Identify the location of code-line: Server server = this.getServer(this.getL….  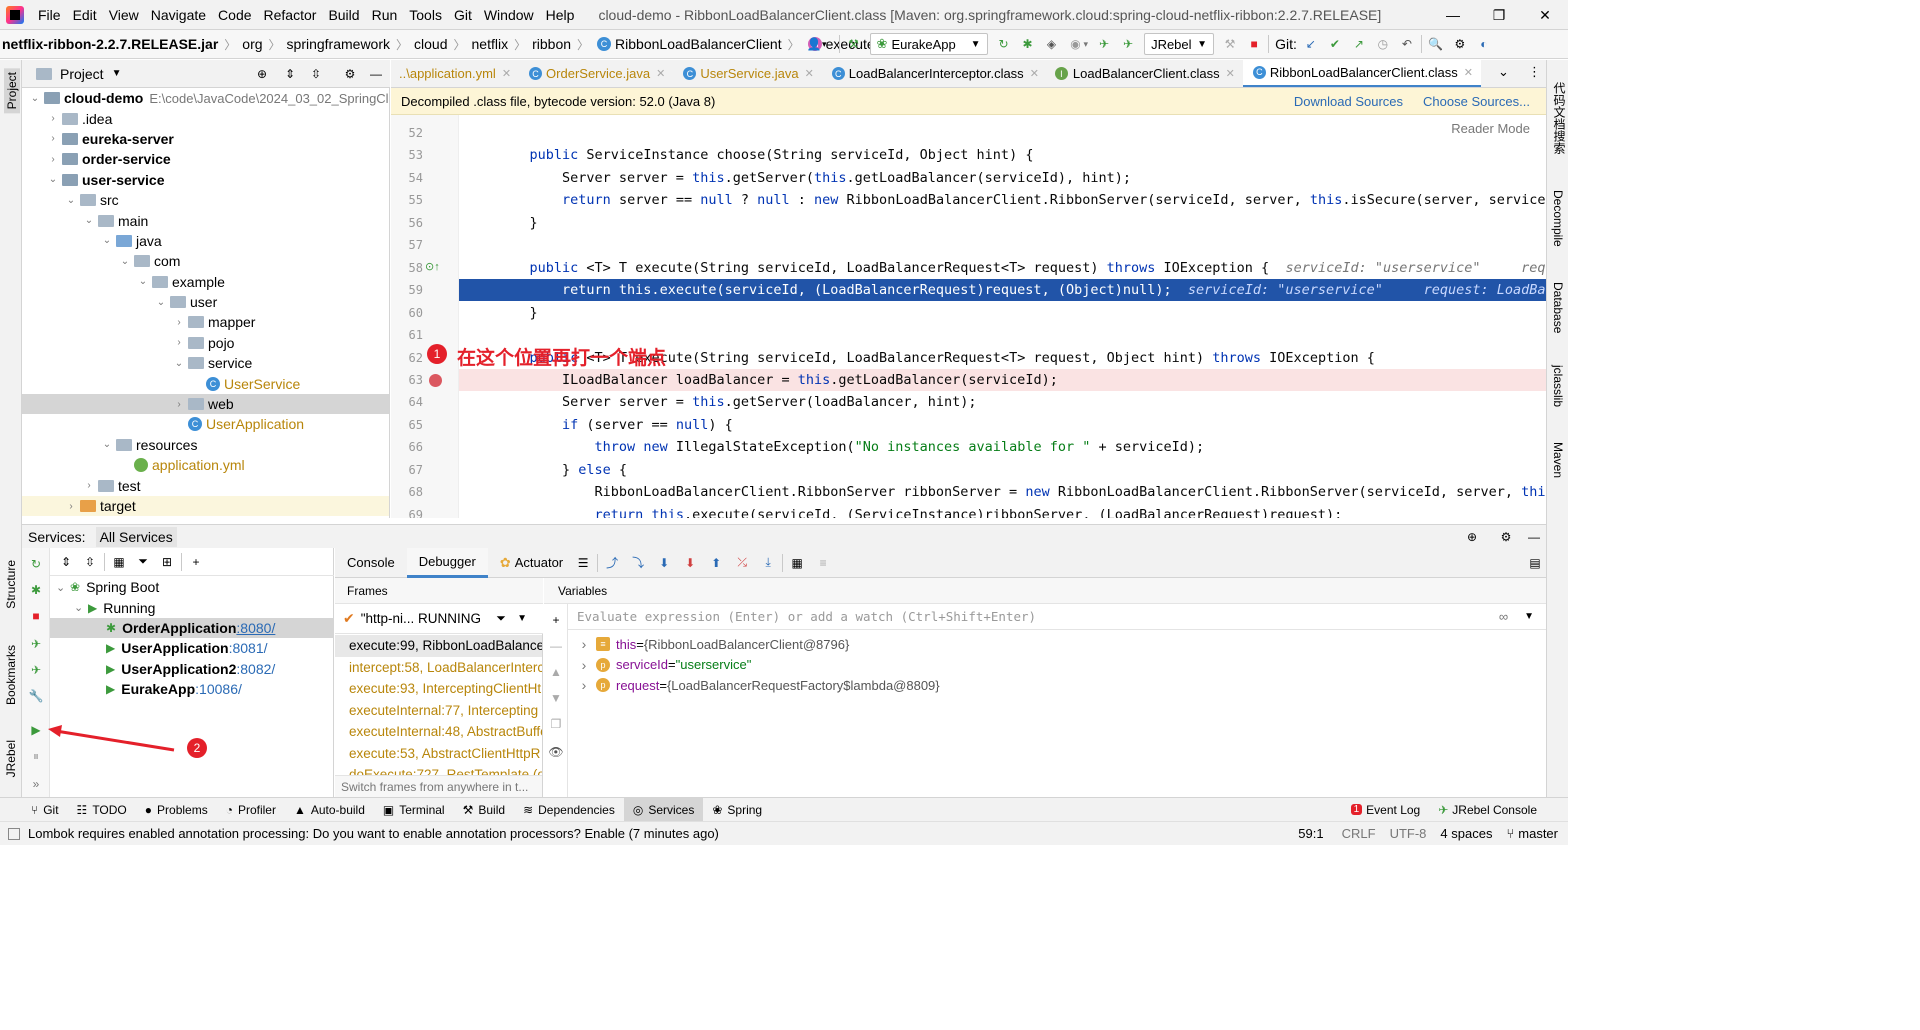
(814, 178).